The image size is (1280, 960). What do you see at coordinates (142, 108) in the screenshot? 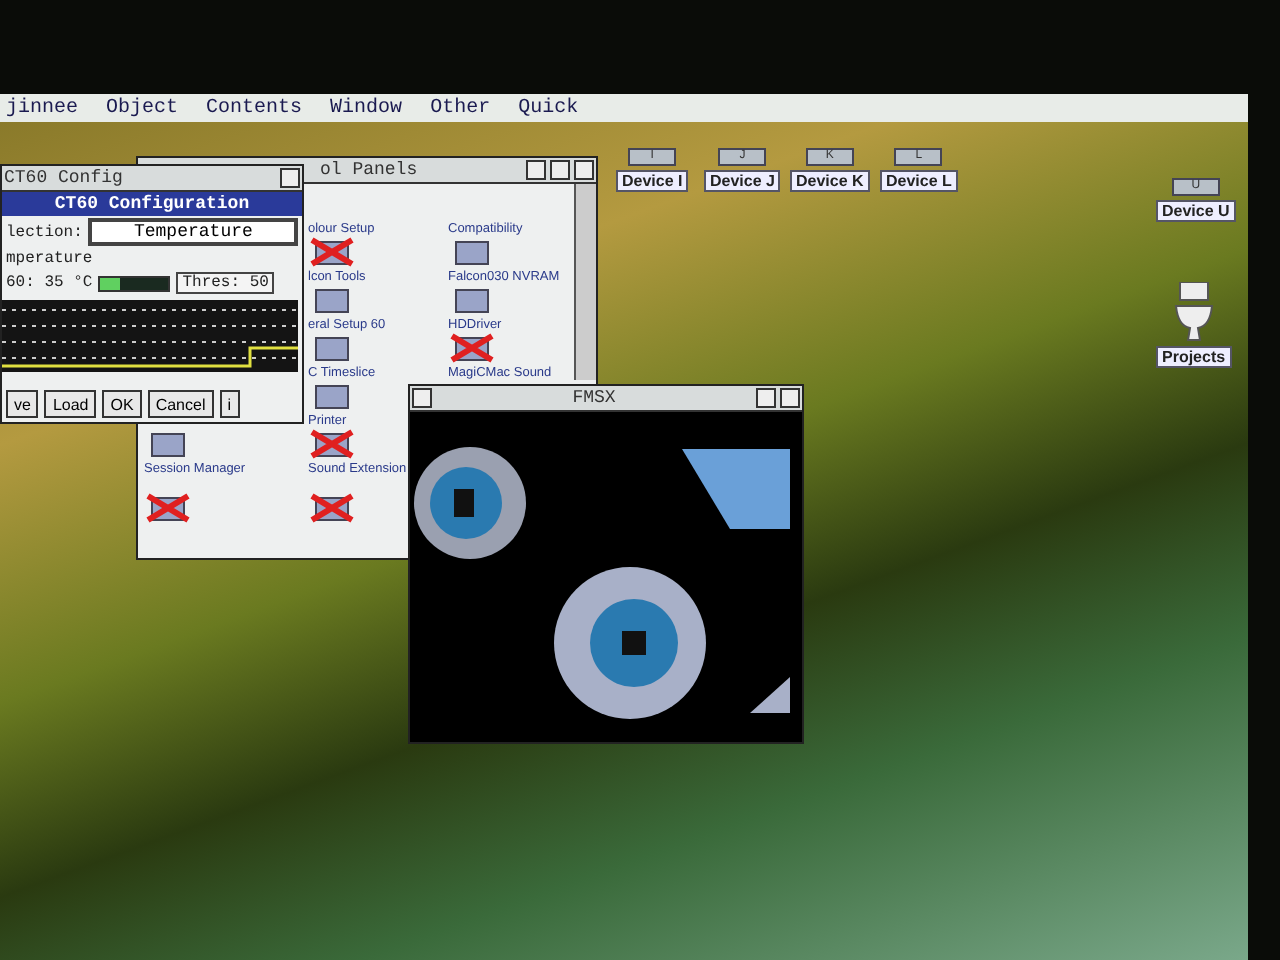
I see `menu-item: Object` at bounding box center [142, 108].